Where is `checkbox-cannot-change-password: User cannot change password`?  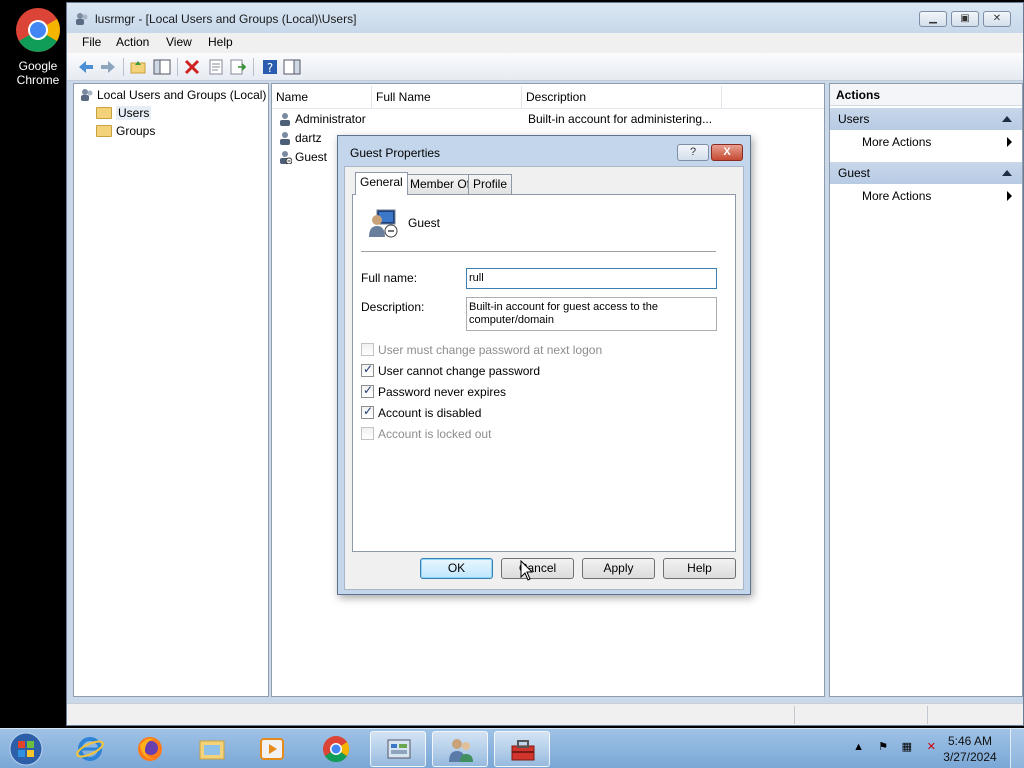
checkbox-cannot-change-password: User cannot change password is located at coordinates (450, 370).